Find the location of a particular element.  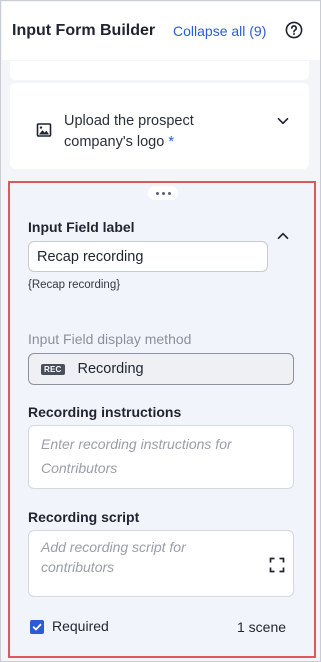

required-checkbox is located at coordinates (37, 627).